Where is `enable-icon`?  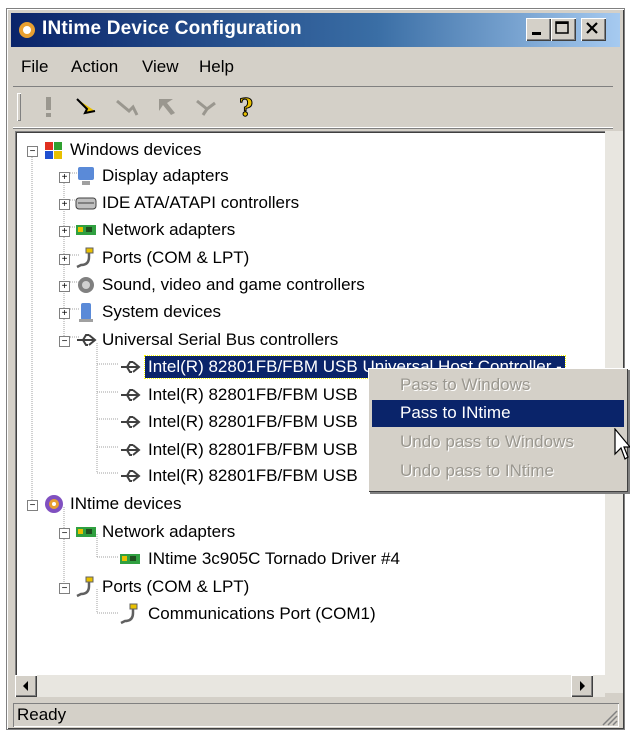 enable-icon is located at coordinates (87, 107).